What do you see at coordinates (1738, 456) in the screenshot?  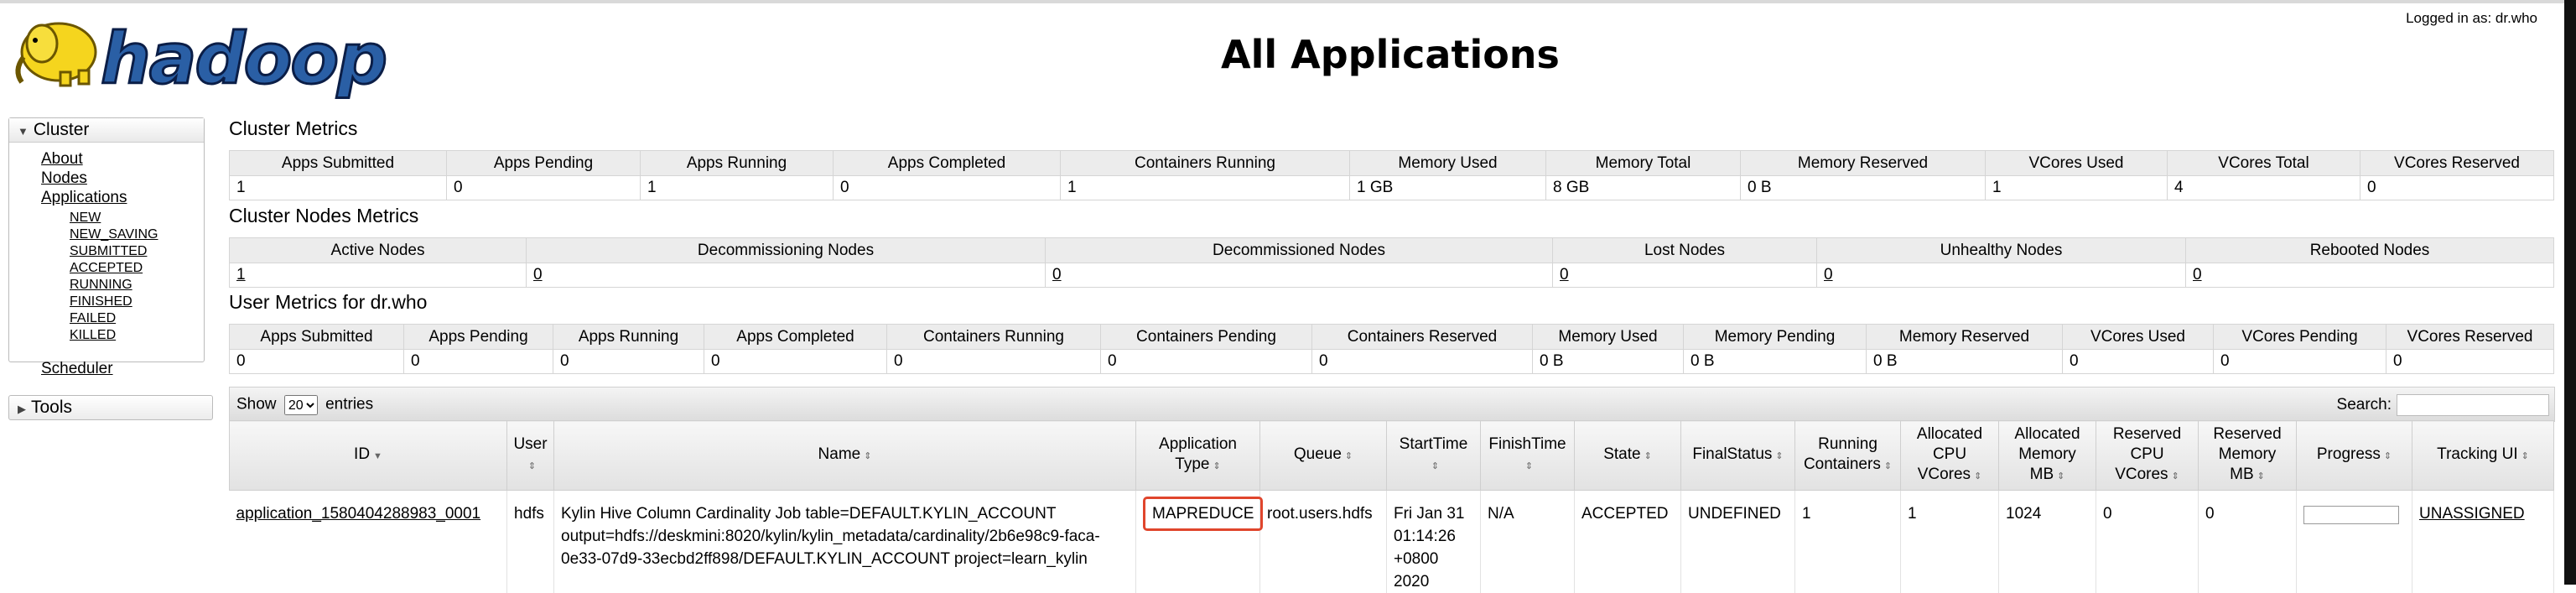 I see `col-header-finalstatus: FinalStatus⇕` at bounding box center [1738, 456].